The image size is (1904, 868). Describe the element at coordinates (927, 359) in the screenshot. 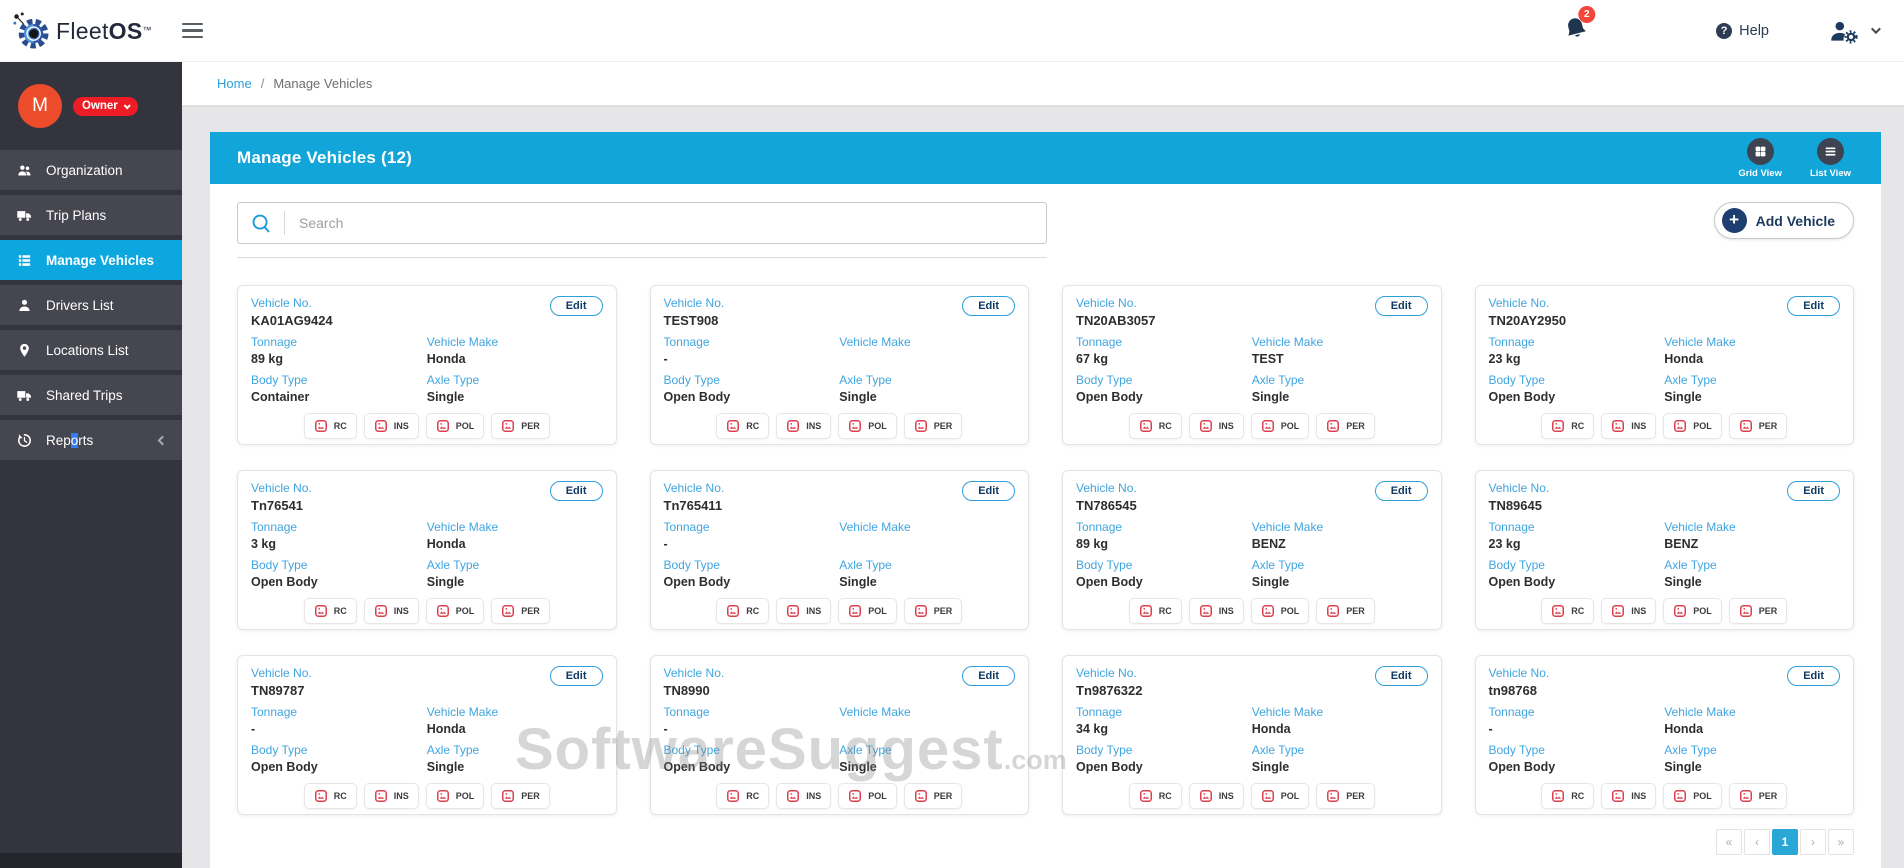

I see `vehicle-make-value` at that location.